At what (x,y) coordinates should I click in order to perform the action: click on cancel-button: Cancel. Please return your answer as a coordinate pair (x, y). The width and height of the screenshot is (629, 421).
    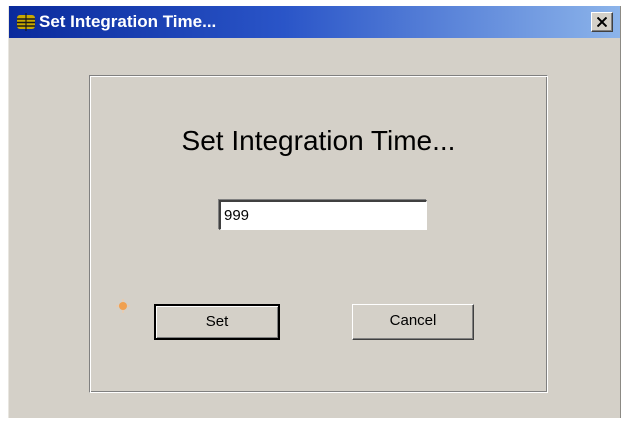
    Looking at the image, I should click on (413, 322).